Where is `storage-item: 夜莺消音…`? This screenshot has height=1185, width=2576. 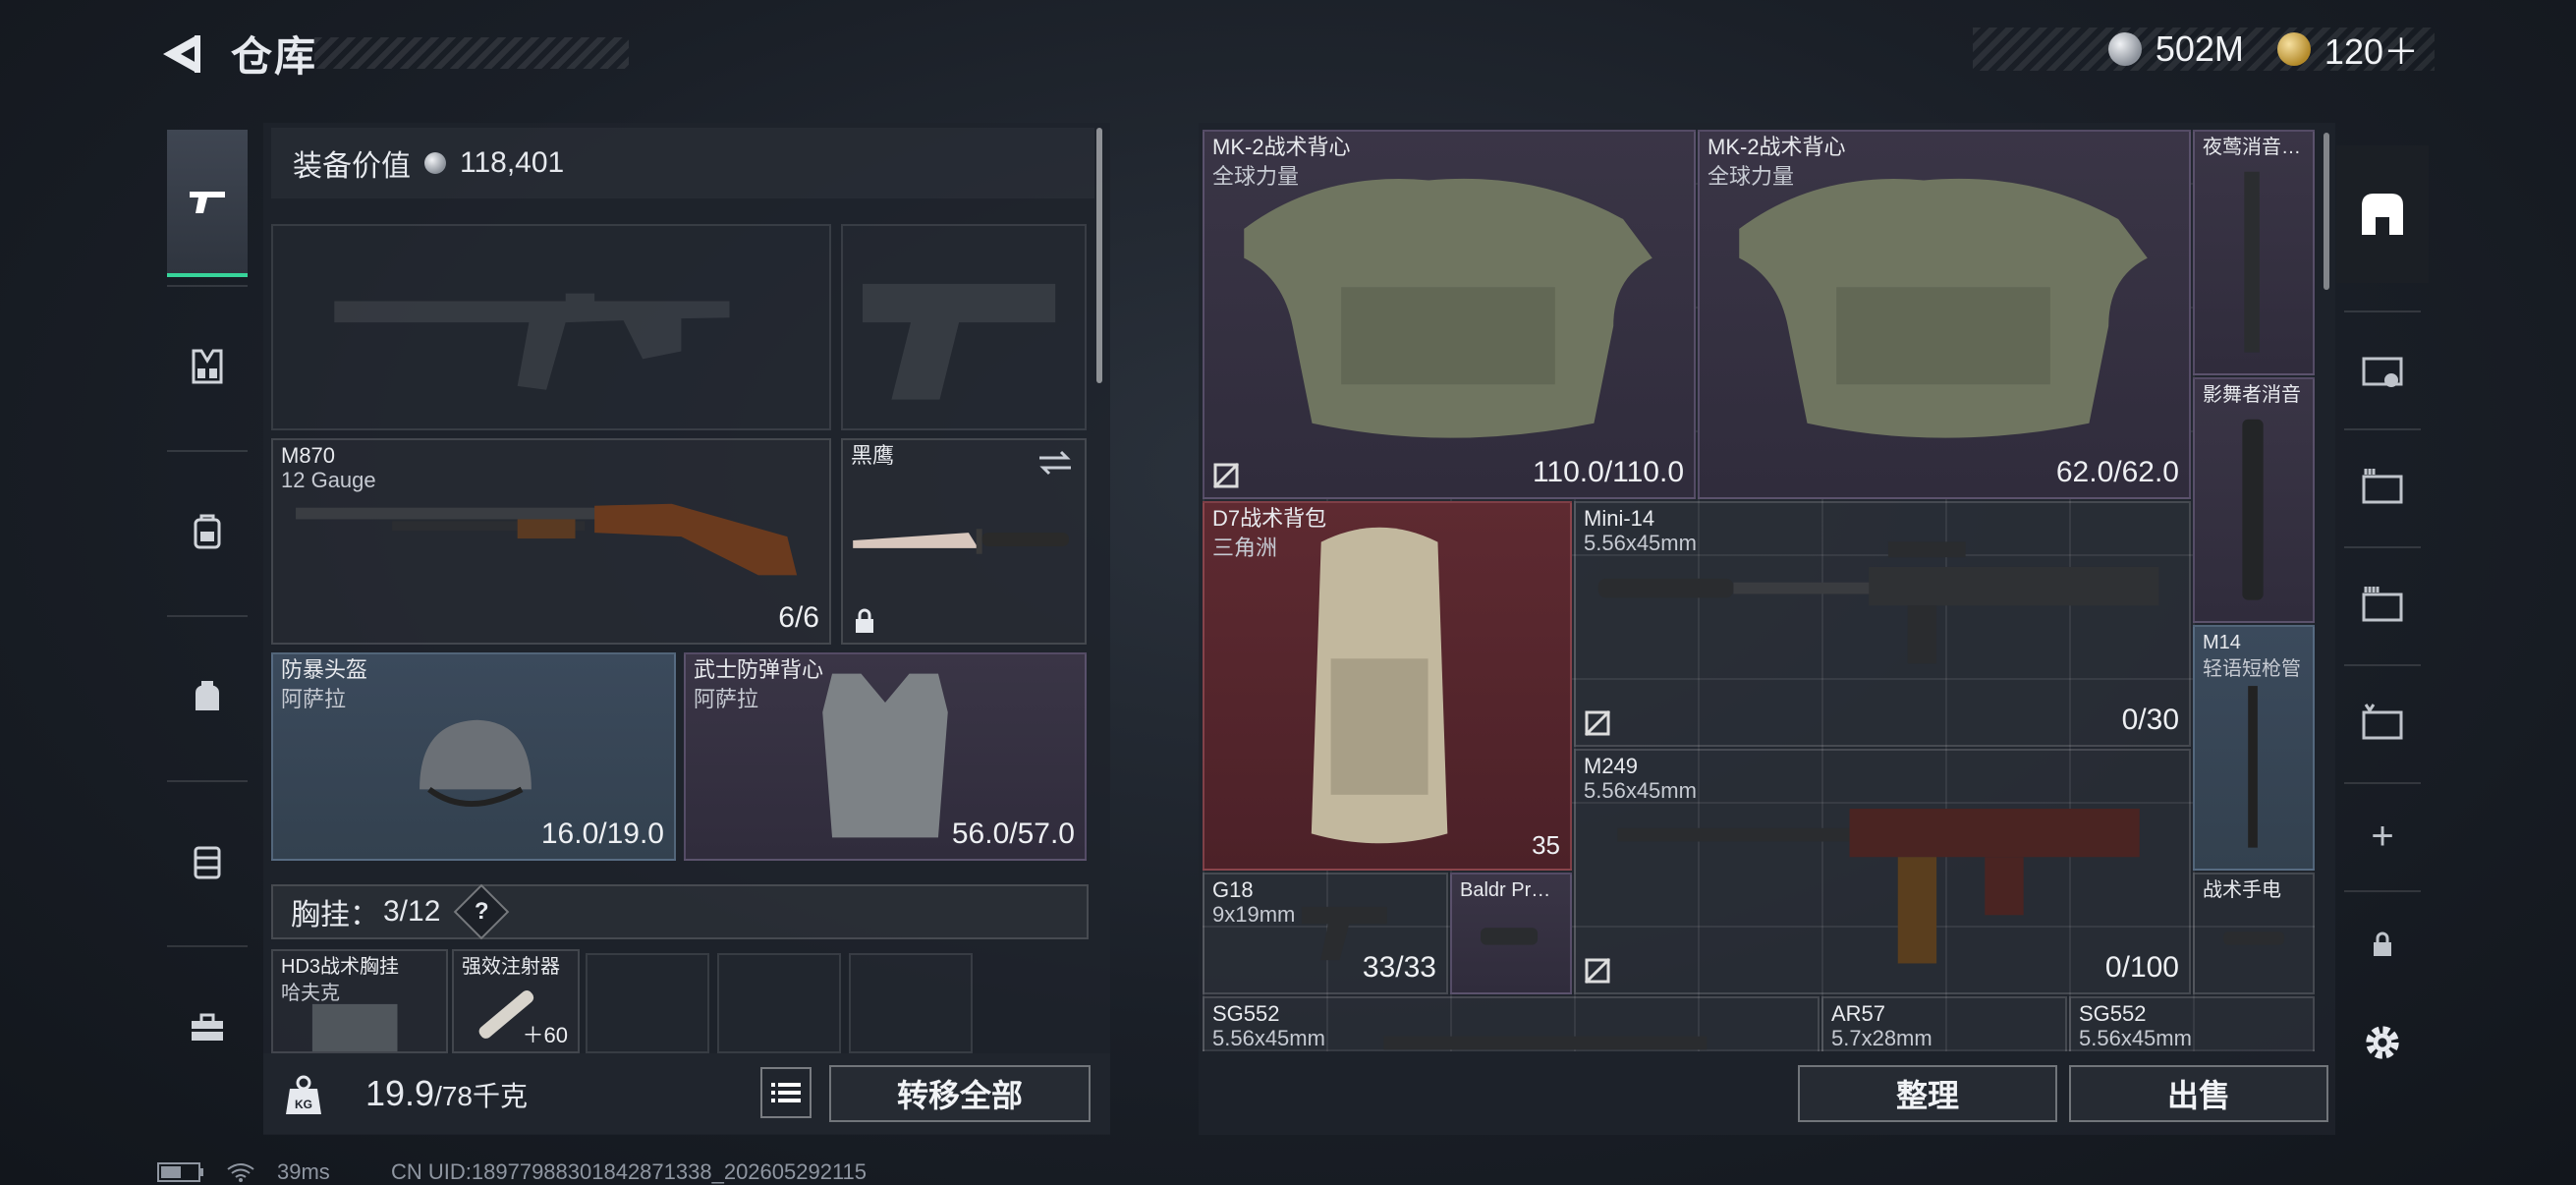 storage-item: 夜莺消音… is located at coordinates (2254, 253).